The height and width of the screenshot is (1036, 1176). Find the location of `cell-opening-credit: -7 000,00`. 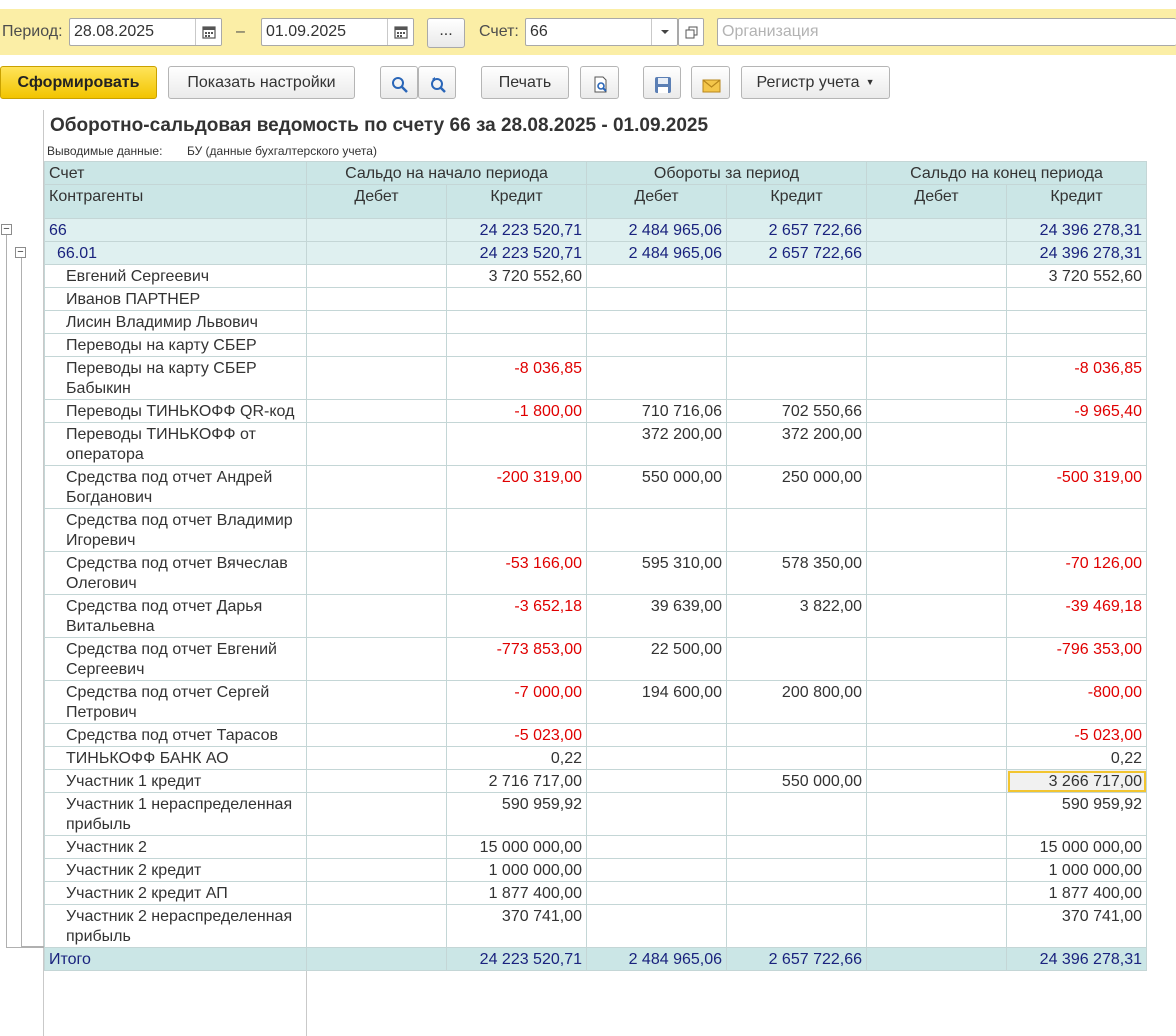

cell-opening-credit: -7 000,00 is located at coordinates (516, 702).